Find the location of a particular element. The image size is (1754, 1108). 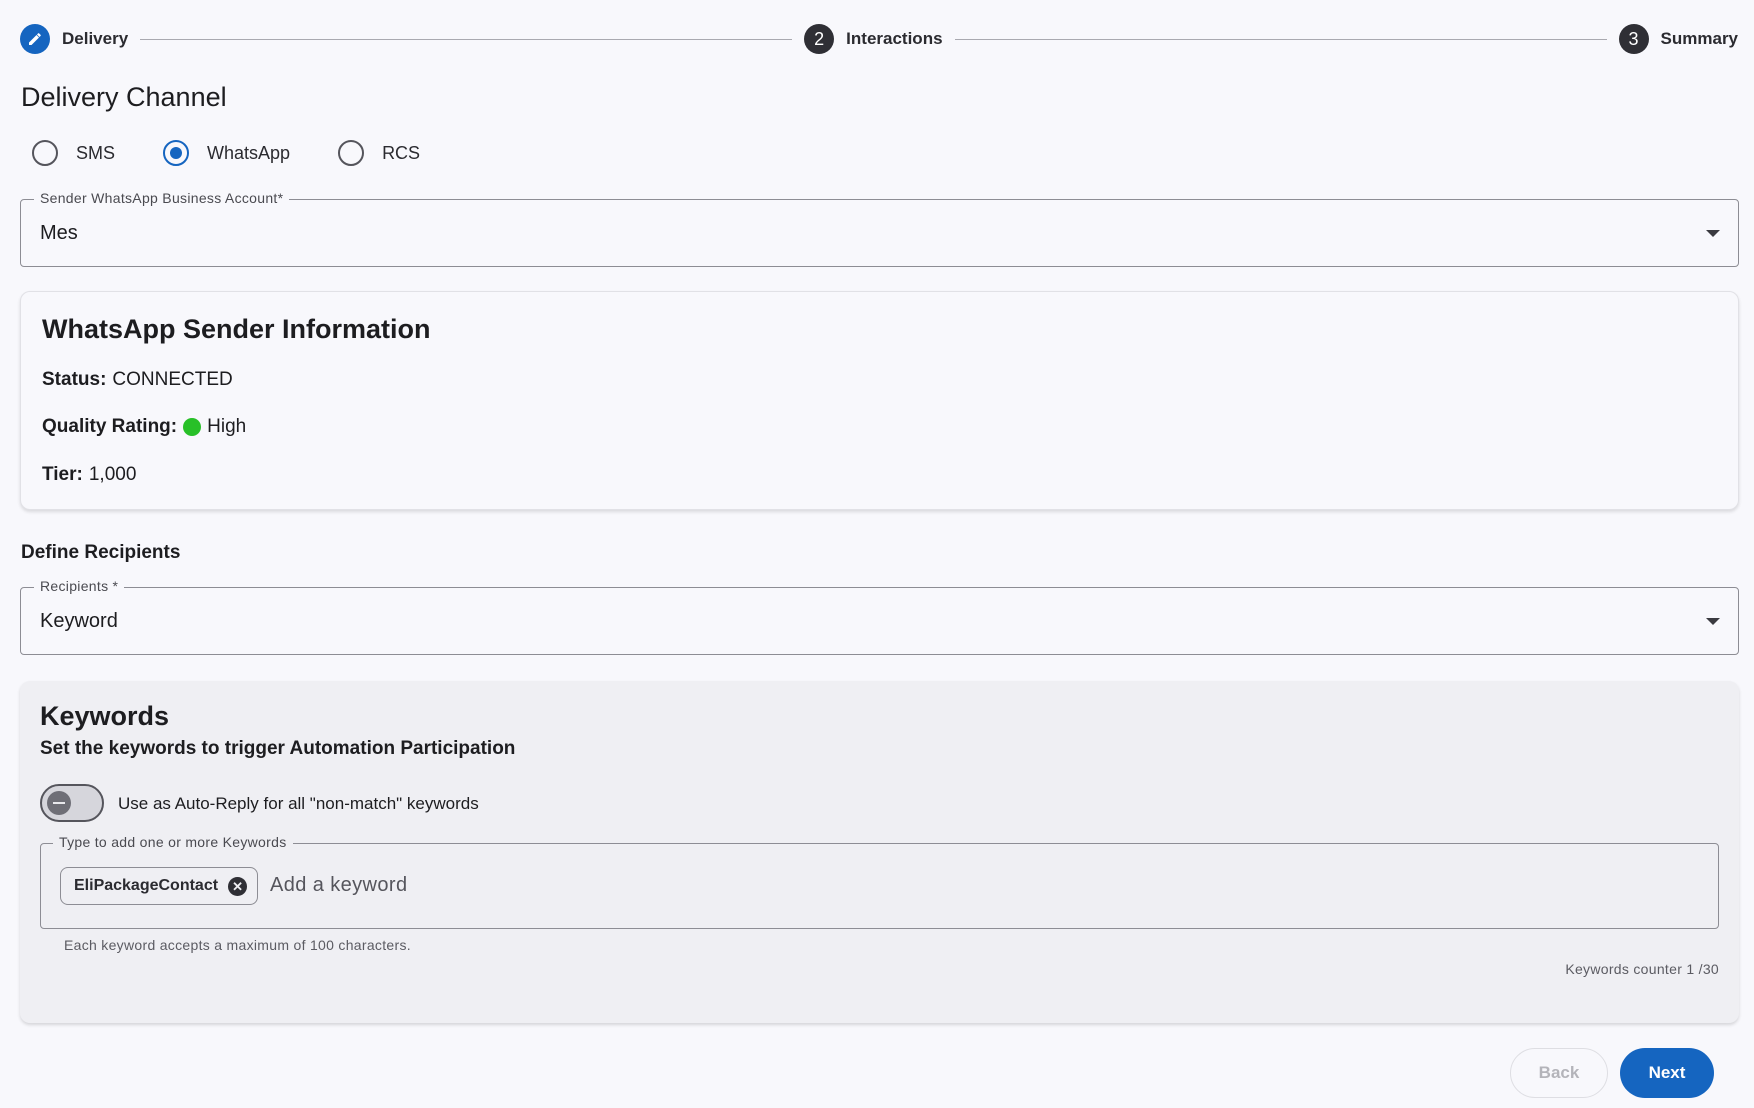

quality-value: High is located at coordinates (227, 426).